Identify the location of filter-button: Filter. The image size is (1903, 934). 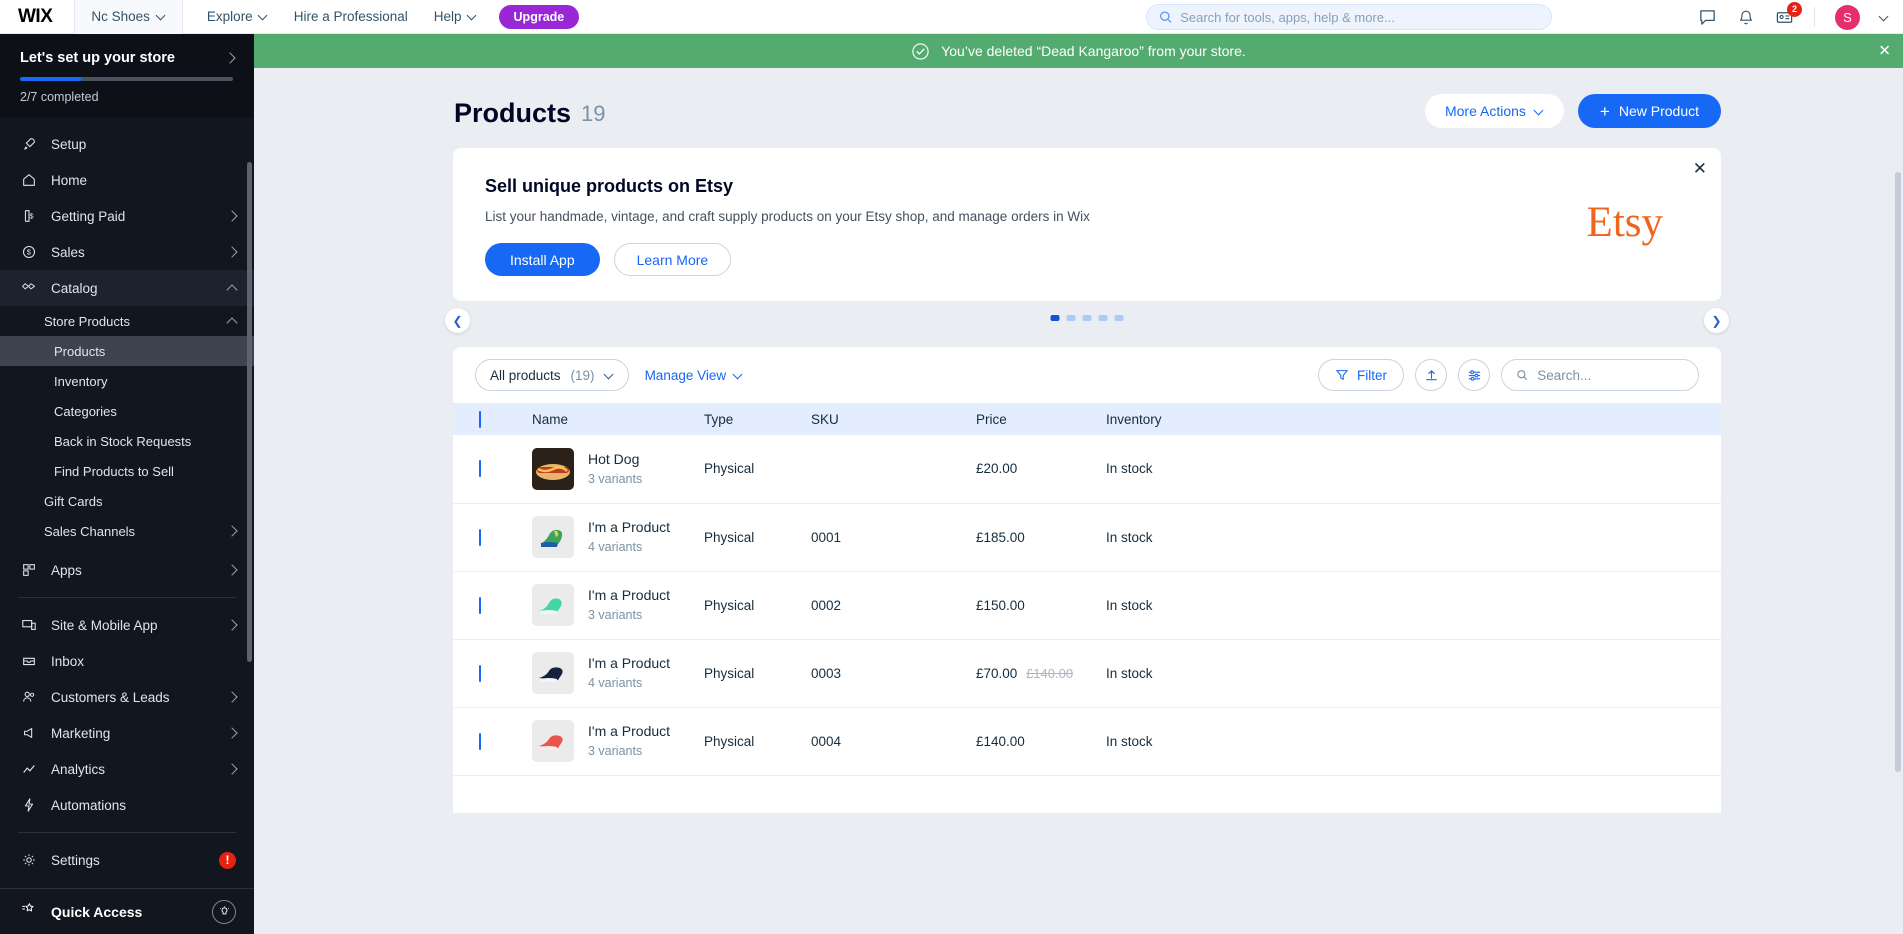
(1361, 375).